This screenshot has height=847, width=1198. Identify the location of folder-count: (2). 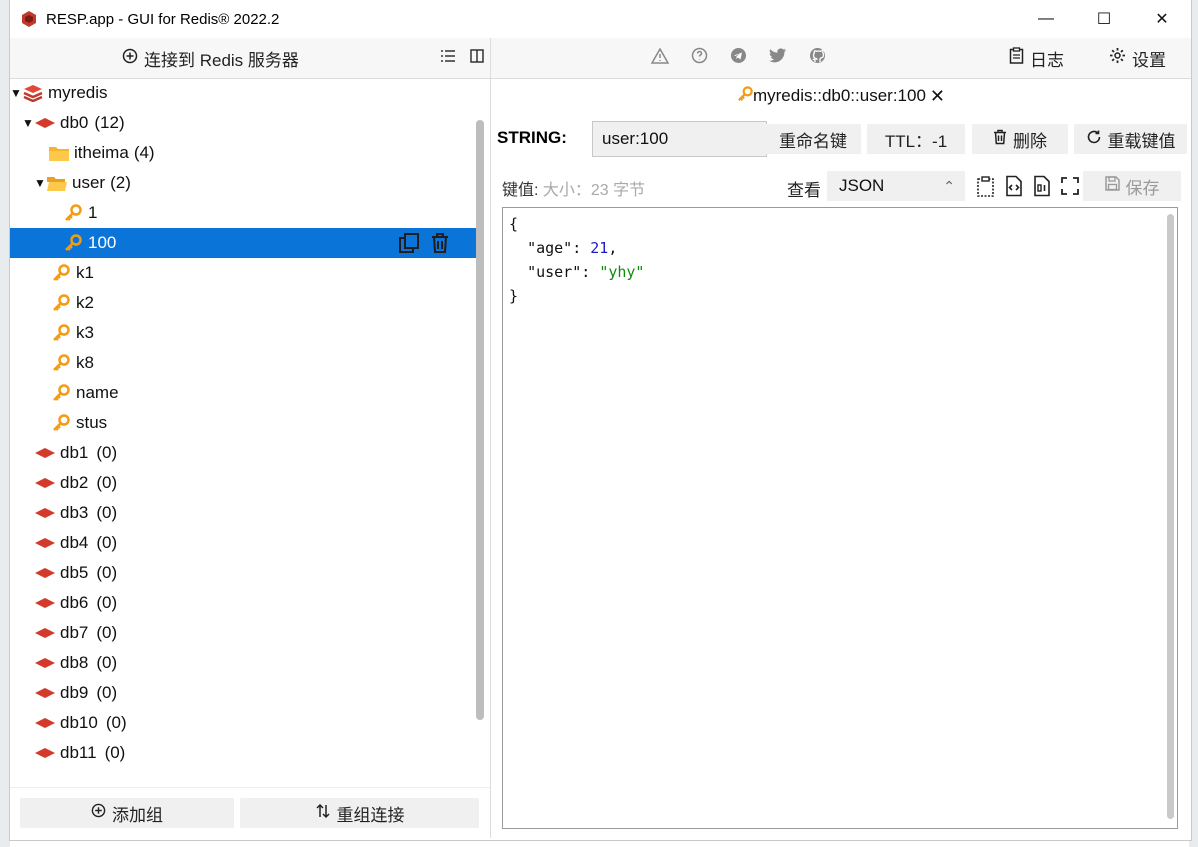
(120, 182).